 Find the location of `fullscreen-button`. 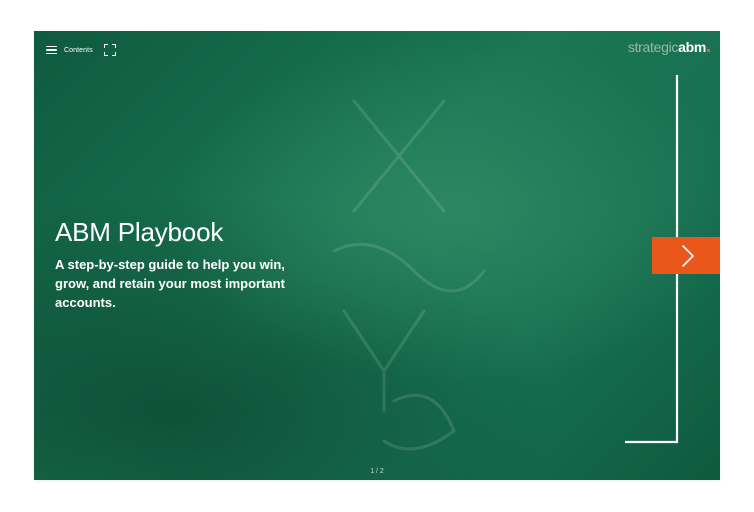

fullscreen-button is located at coordinates (109, 50).